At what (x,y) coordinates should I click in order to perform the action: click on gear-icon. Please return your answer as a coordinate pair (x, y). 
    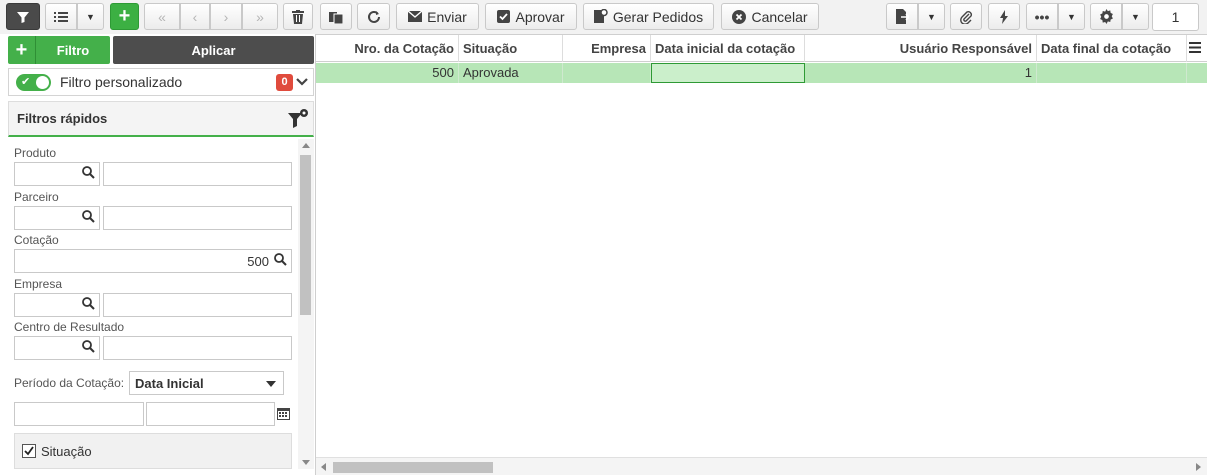
    Looking at the image, I should click on (1106, 16).